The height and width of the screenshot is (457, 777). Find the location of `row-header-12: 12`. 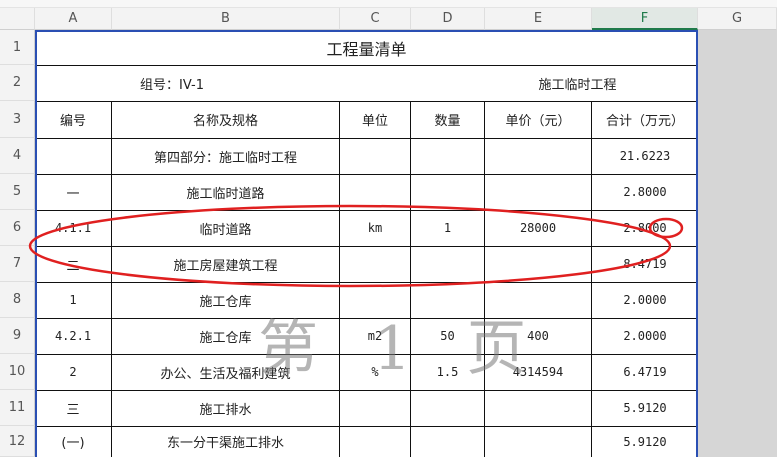

row-header-12: 12 is located at coordinates (17, 441).